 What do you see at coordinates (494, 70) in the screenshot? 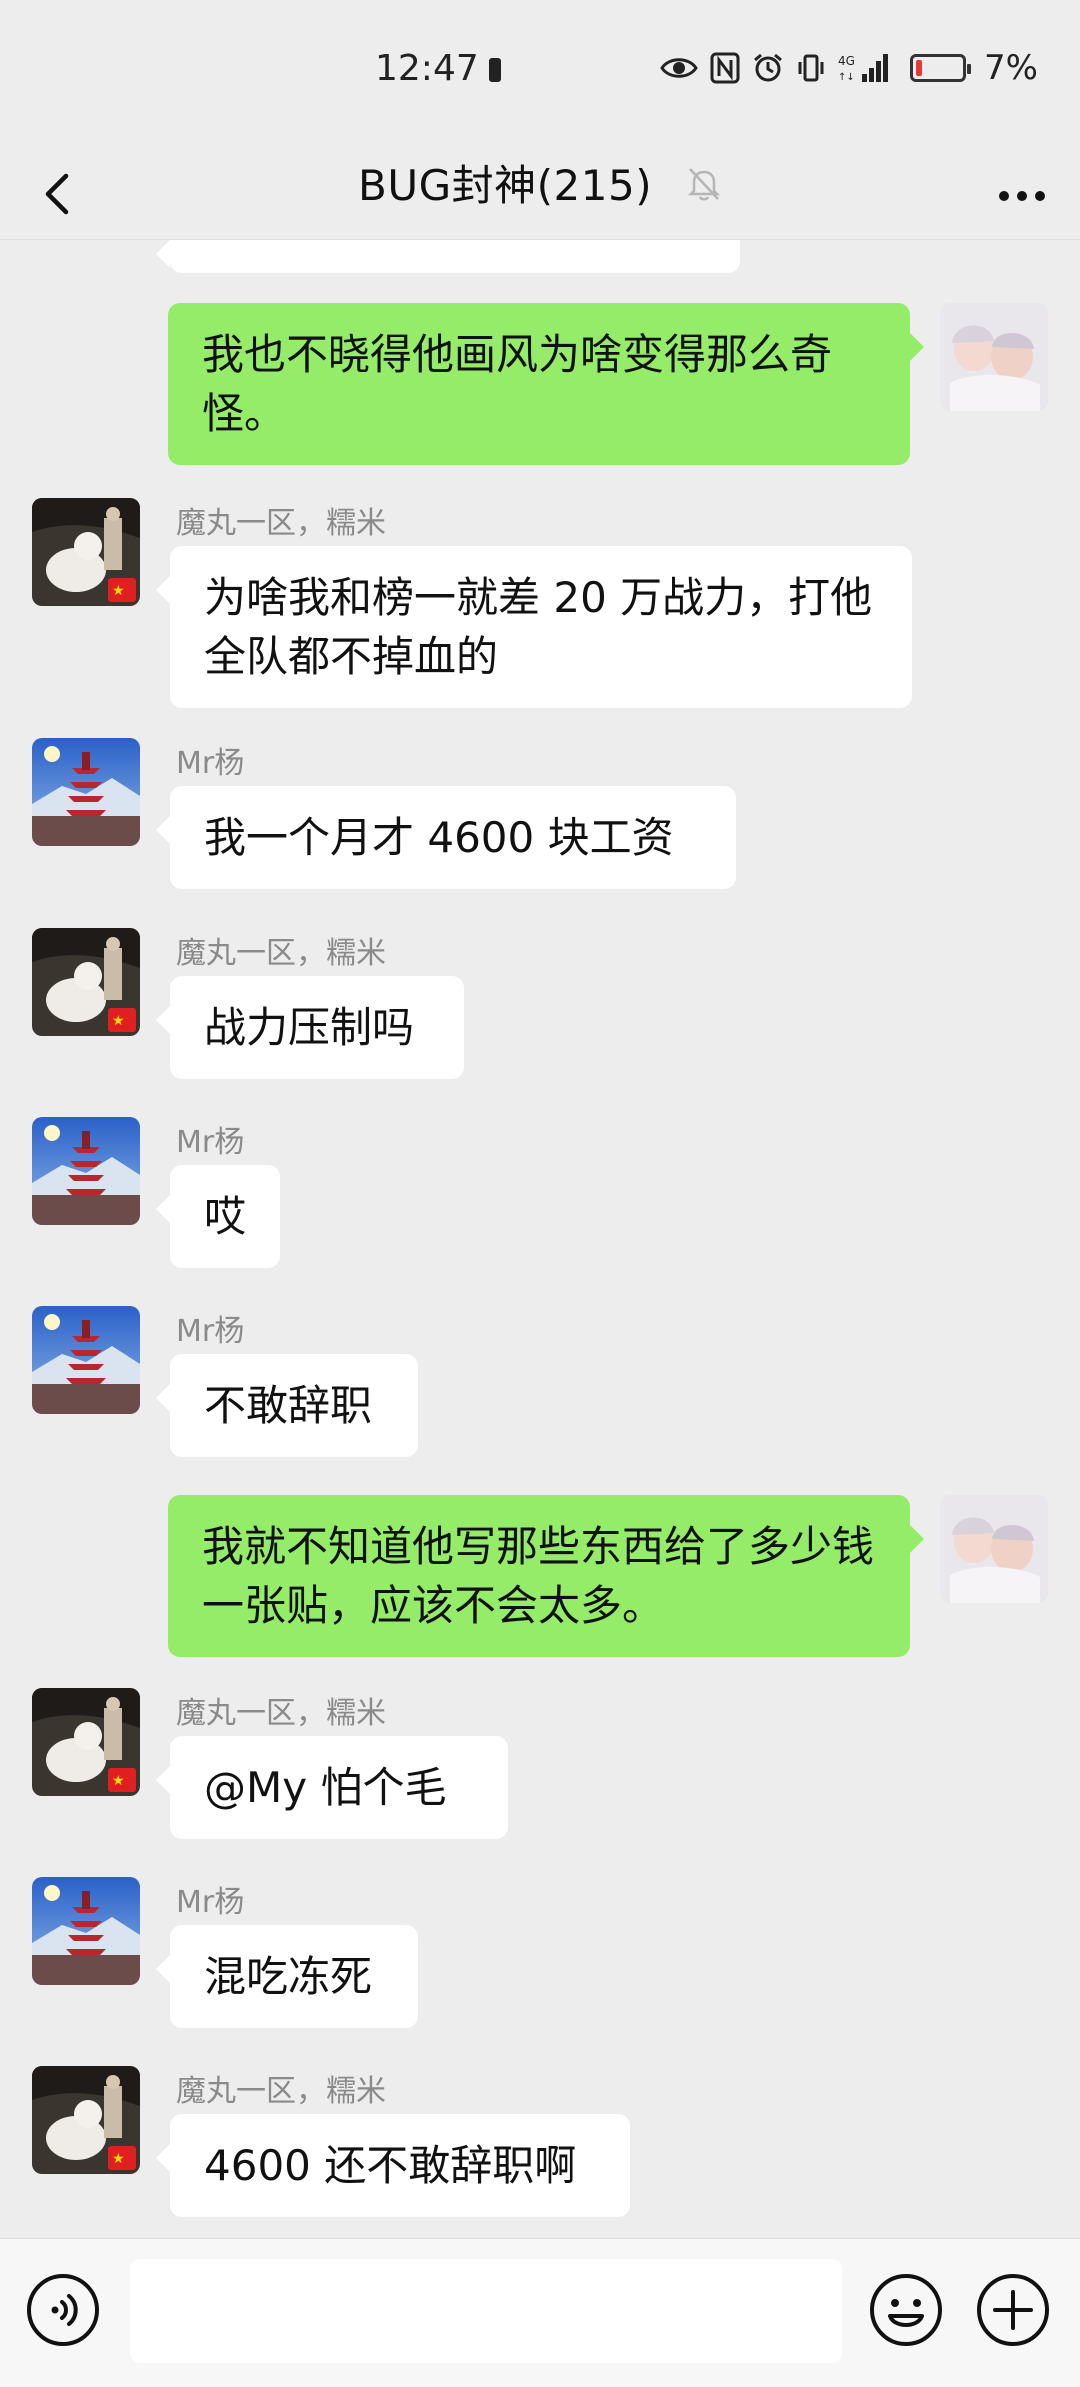
I see `battery-saver-icon` at bounding box center [494, 70].